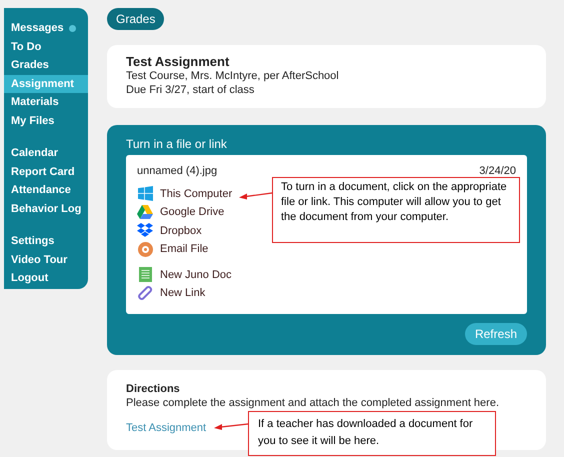  What do you see at coordinates (177, 171) in the screenshot?
I see `file-name: unnamed (4).jpg` at bounding box center [177, 171].